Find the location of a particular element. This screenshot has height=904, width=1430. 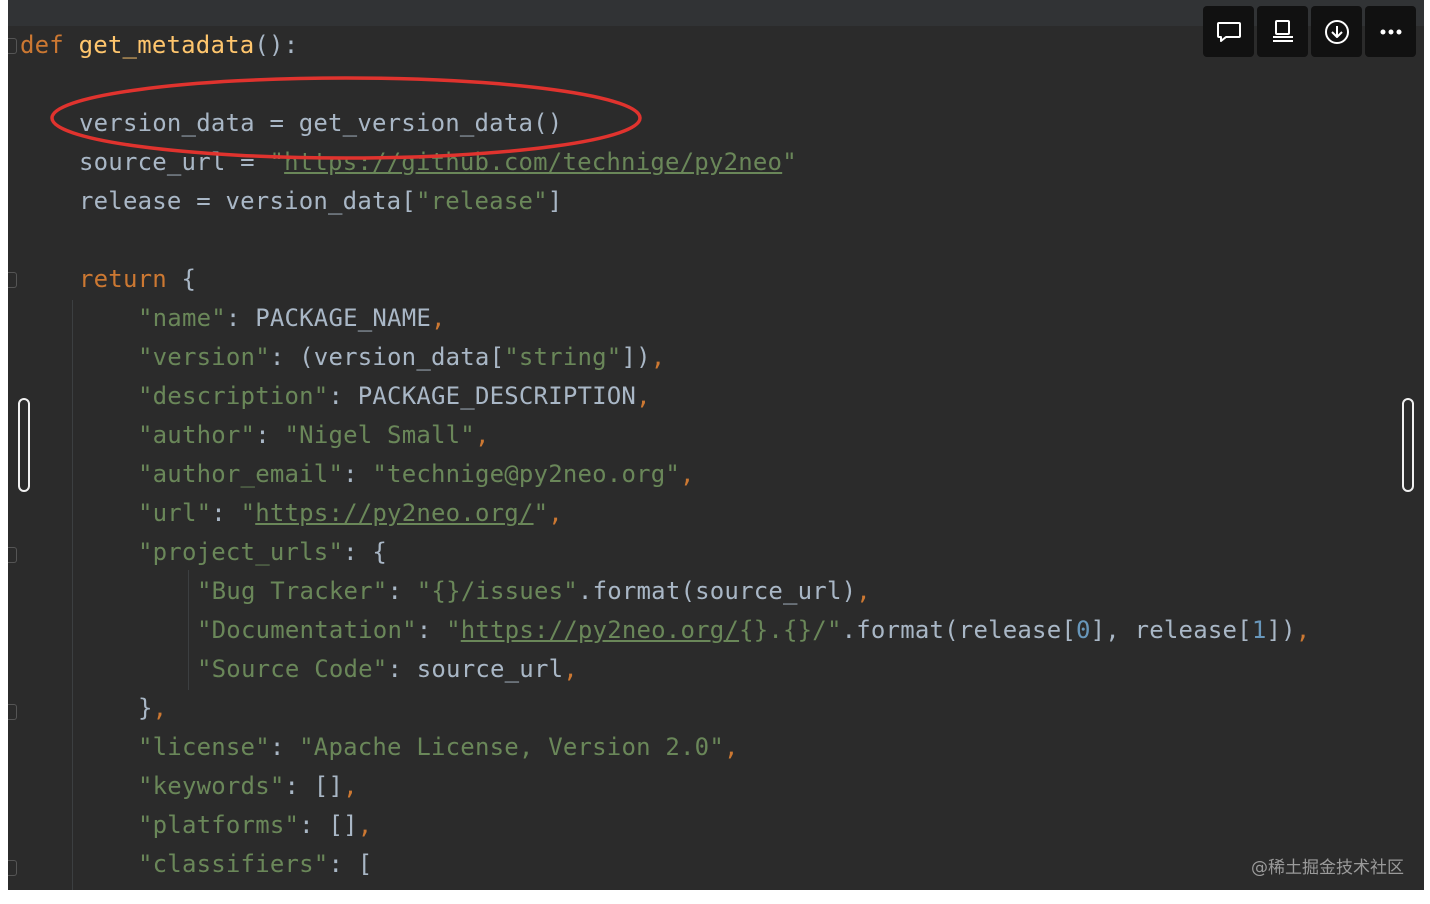

code-line-8: "description": PACKAGE_DESCRIPTION, is located at coordinates (394, 396).